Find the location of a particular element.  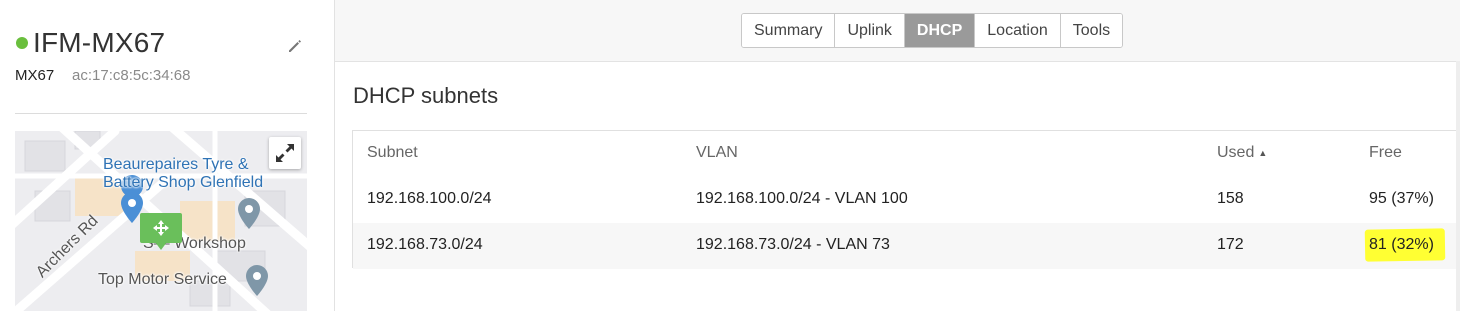

cell-vlan: 192.168.73.0/24 - VLAN 73 is located at coordinates (793, 244).